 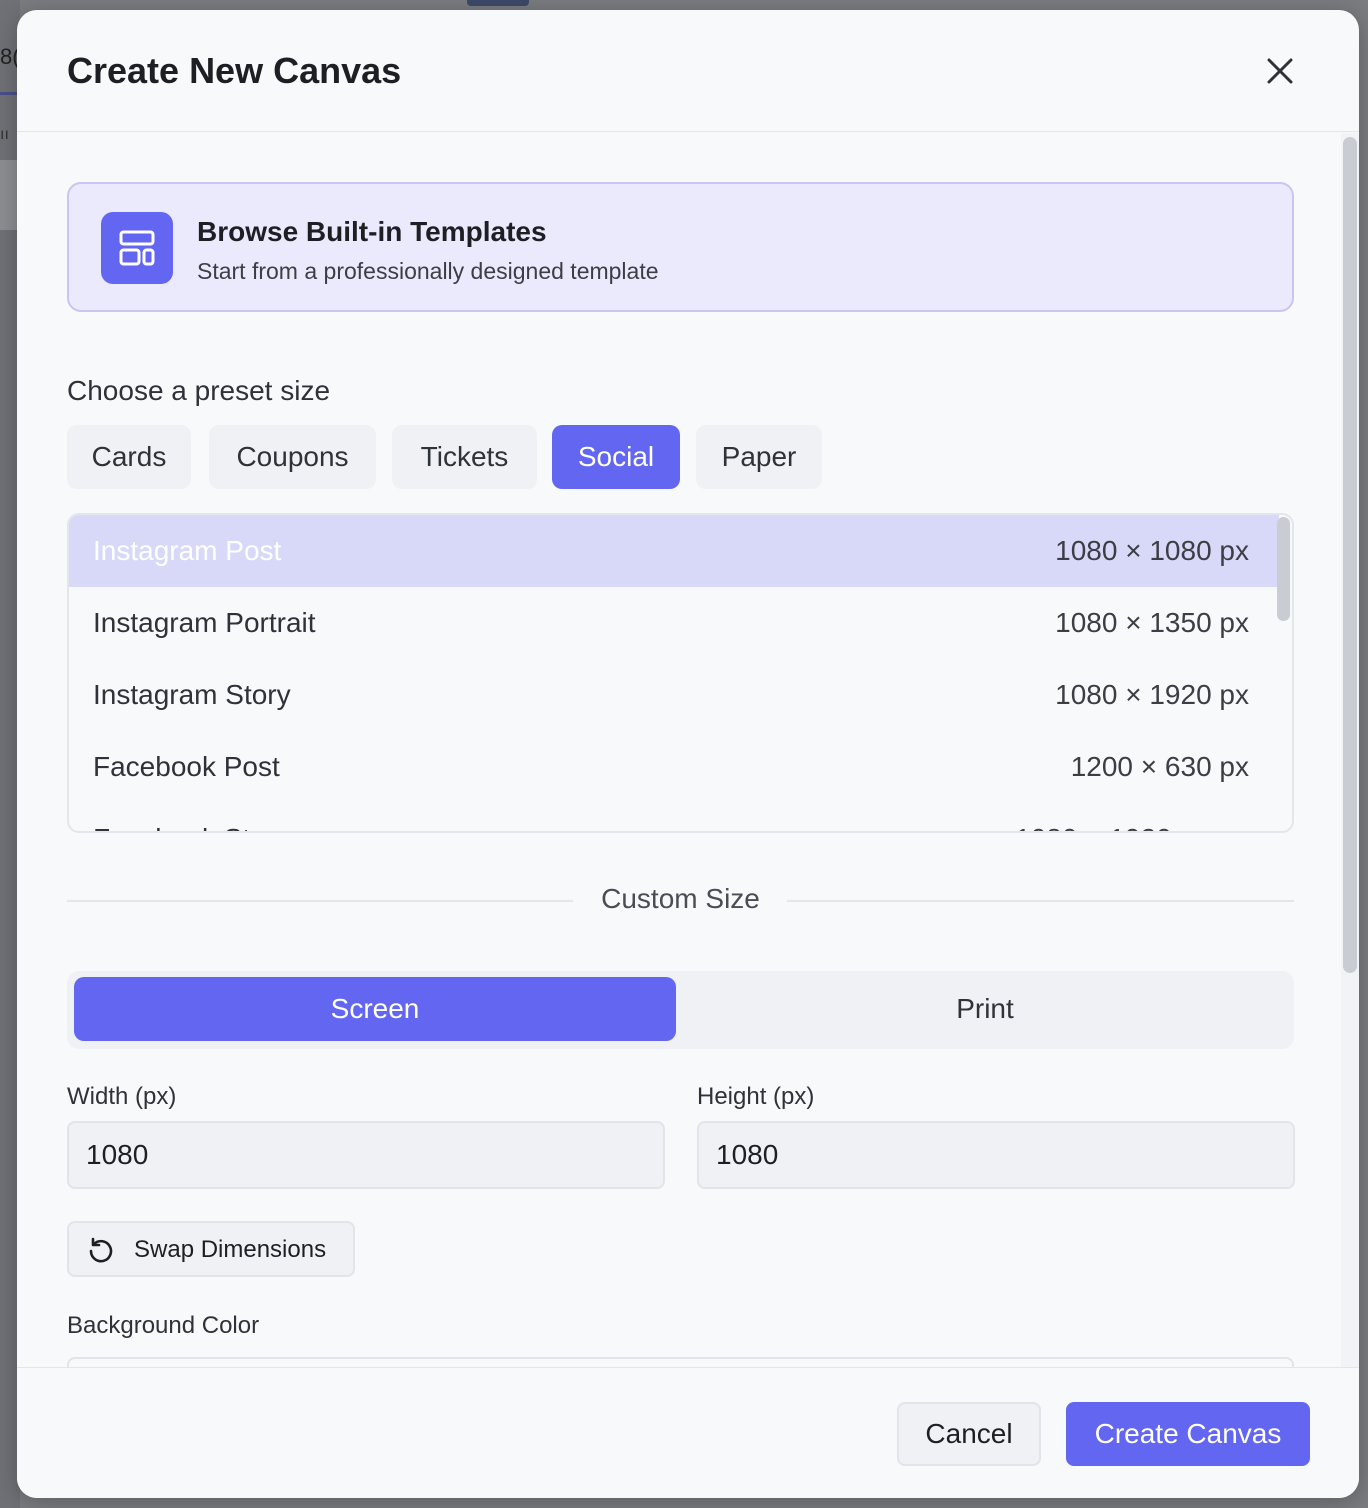 I want to click on width-input, so click(x=366, y=1155).